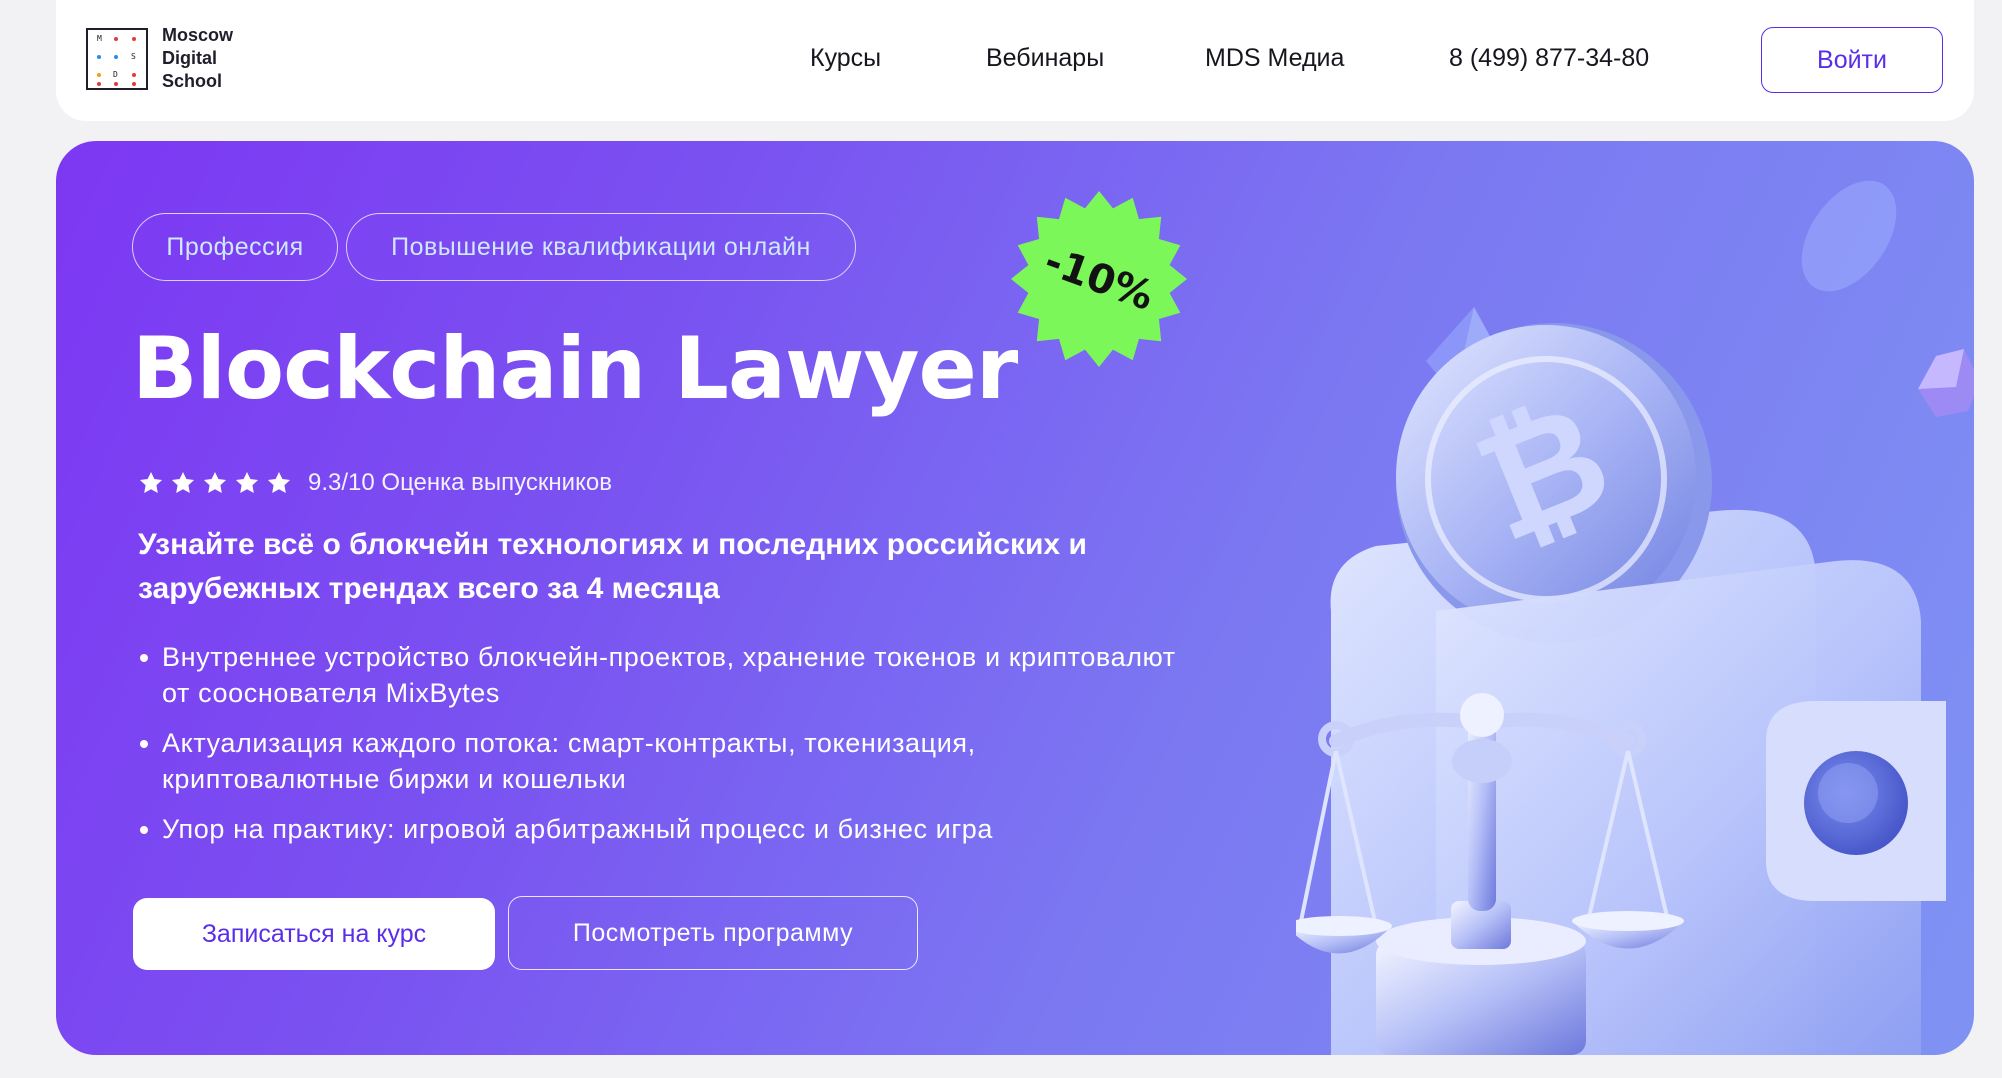  I want to click on tag-profession: Профессия, so click(235, 247).